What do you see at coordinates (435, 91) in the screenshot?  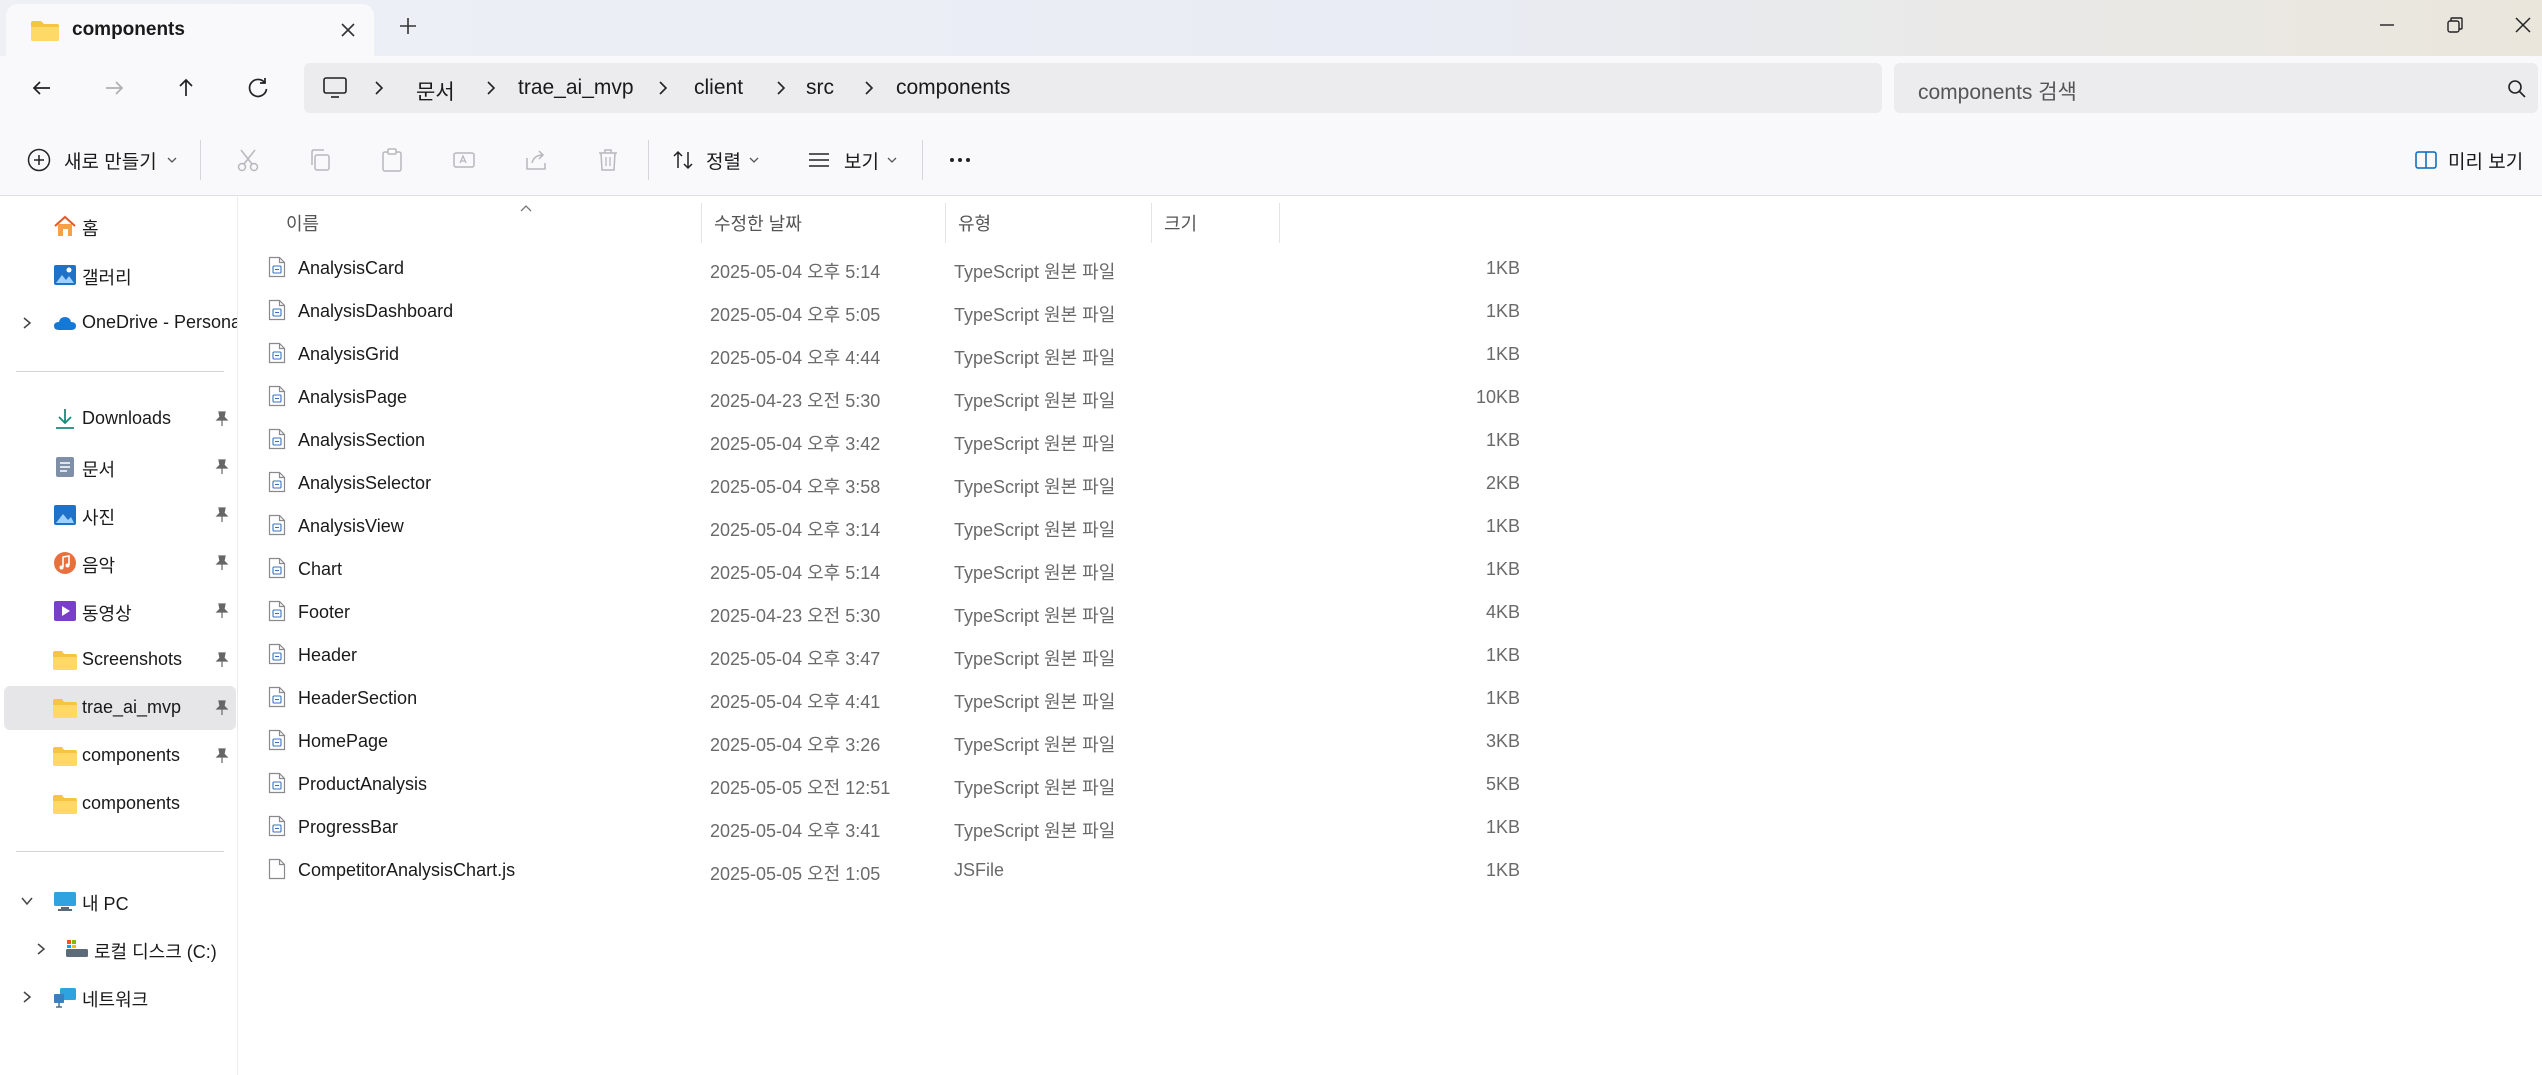 I see `breadcrumb-documents: 문서` at bounding box center [435, 91].